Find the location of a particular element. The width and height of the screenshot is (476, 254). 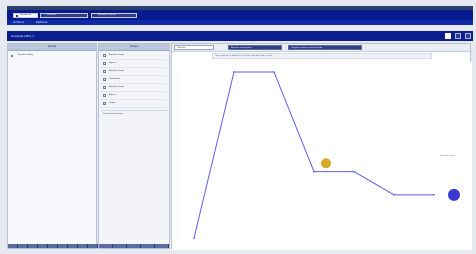

baseline-comparison-button-label: Baseline comparison is located at coordinates (241, 48).